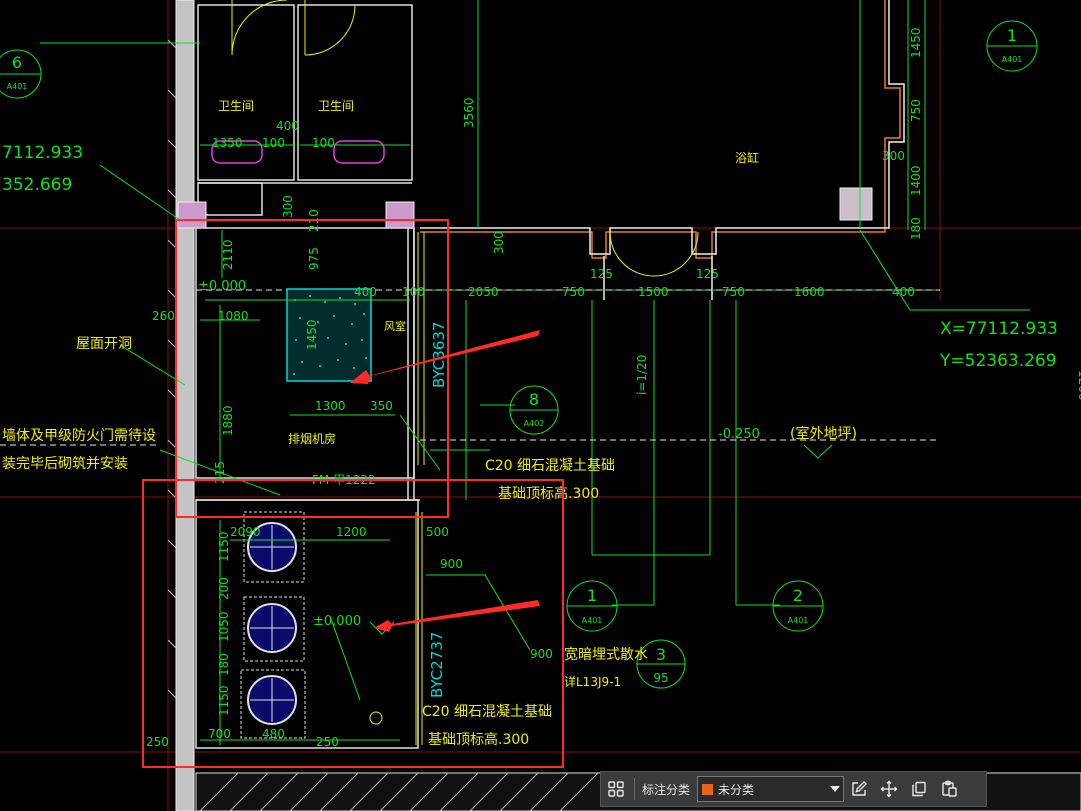 Image resolution: width=1081 pixels, height=811 pixels. What do you see at coordinates (469, 112) in the screenshot?
I see `dim-3560: 3560` at bounding box center [469, 112].